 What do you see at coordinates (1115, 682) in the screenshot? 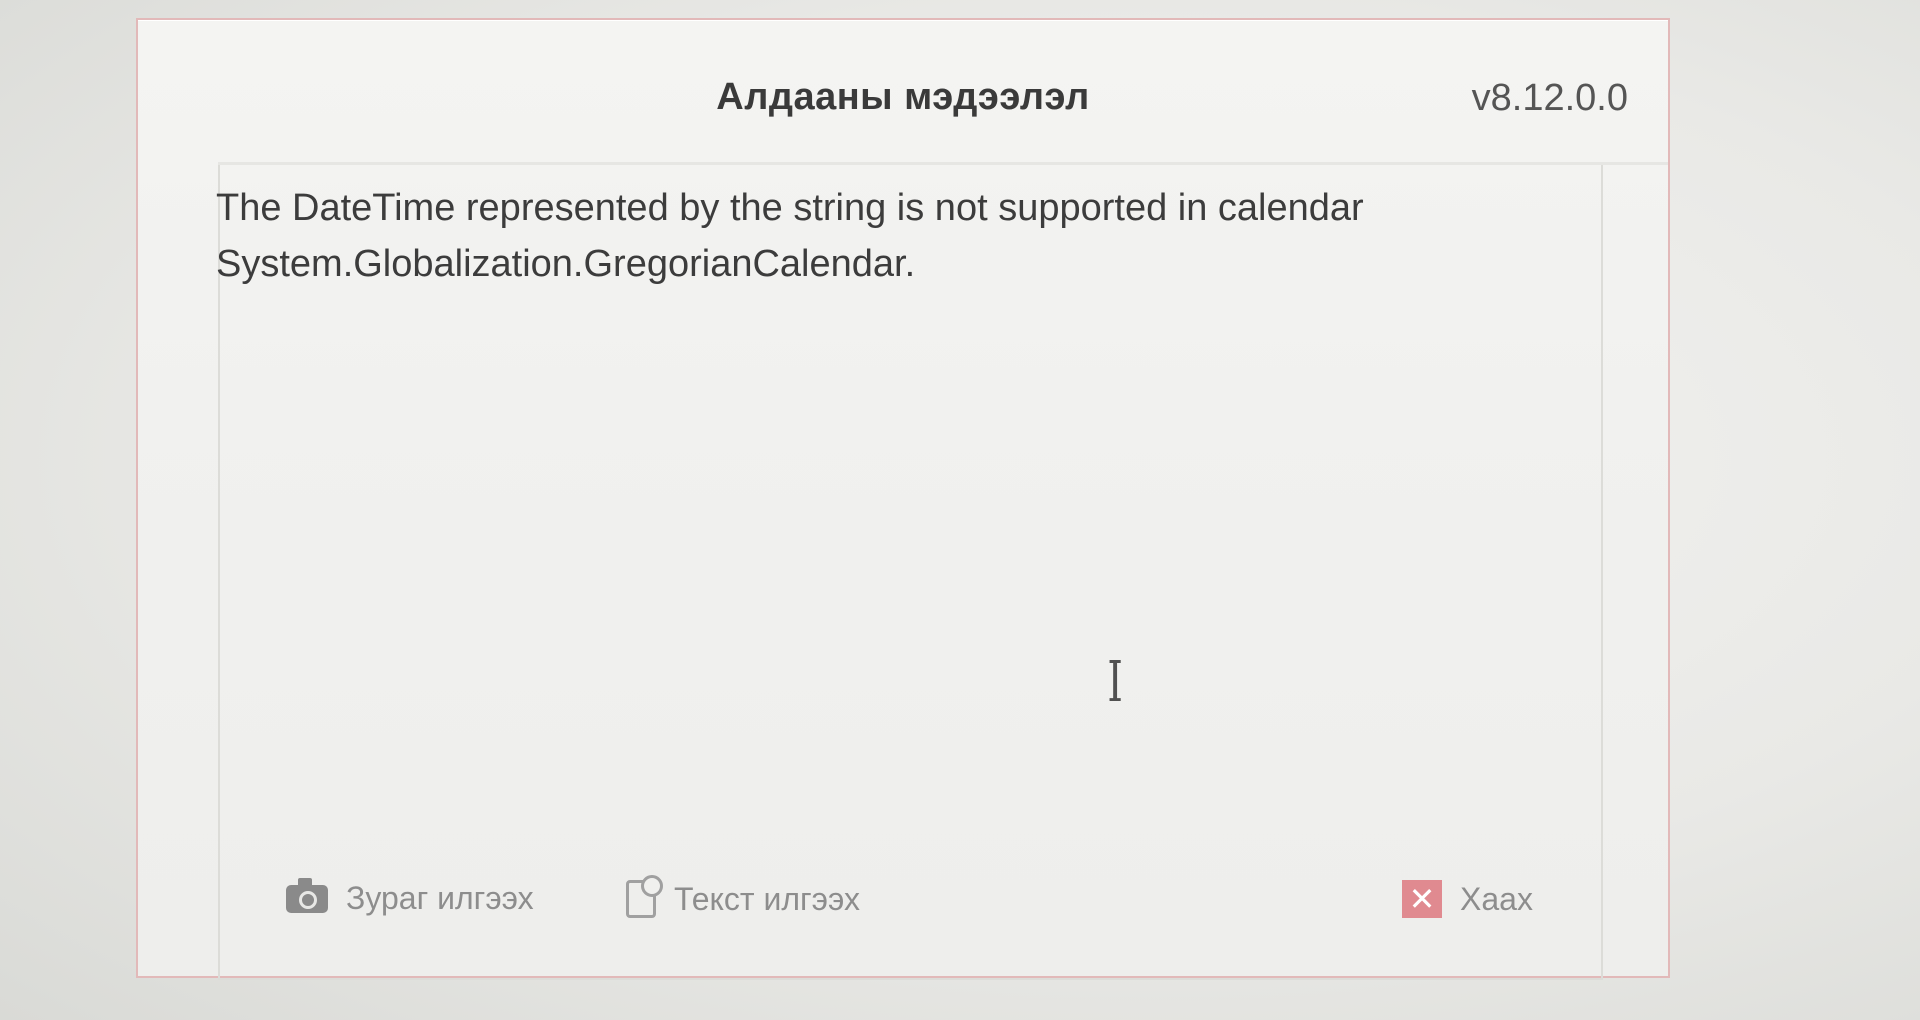
I see `text-cursor-icon: I` at bounding box center [1115, 682].